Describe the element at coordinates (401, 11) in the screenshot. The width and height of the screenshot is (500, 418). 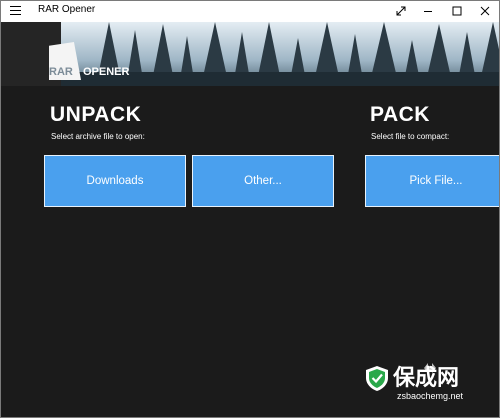
I see `expand-diagonal-icon` at that location.